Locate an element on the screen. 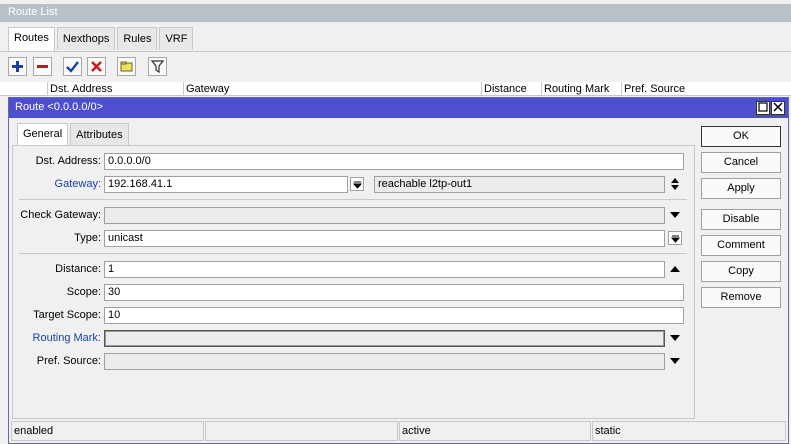 The height and width of the screenshot is (444, 791). column-distance: Distance is located at coordinates (511, 89).